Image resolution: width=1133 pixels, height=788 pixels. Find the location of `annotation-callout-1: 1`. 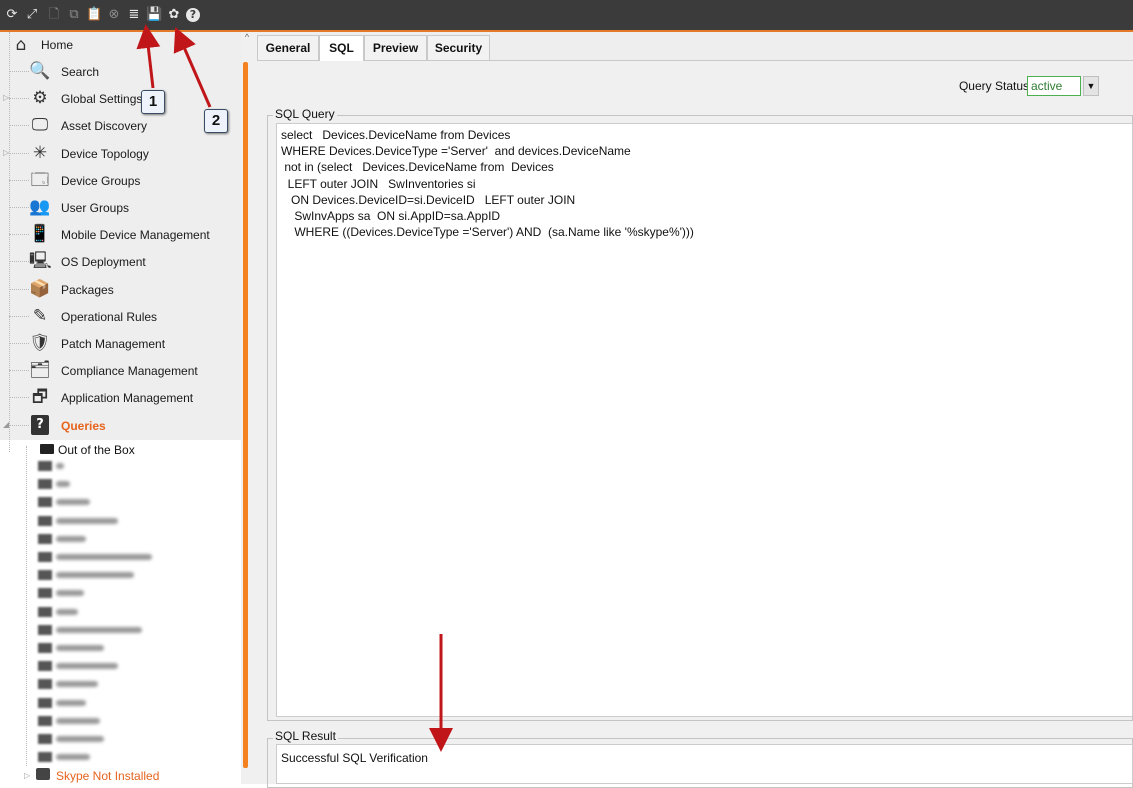

annotation-callout-1: 1 is located at coordinates (153, 102).